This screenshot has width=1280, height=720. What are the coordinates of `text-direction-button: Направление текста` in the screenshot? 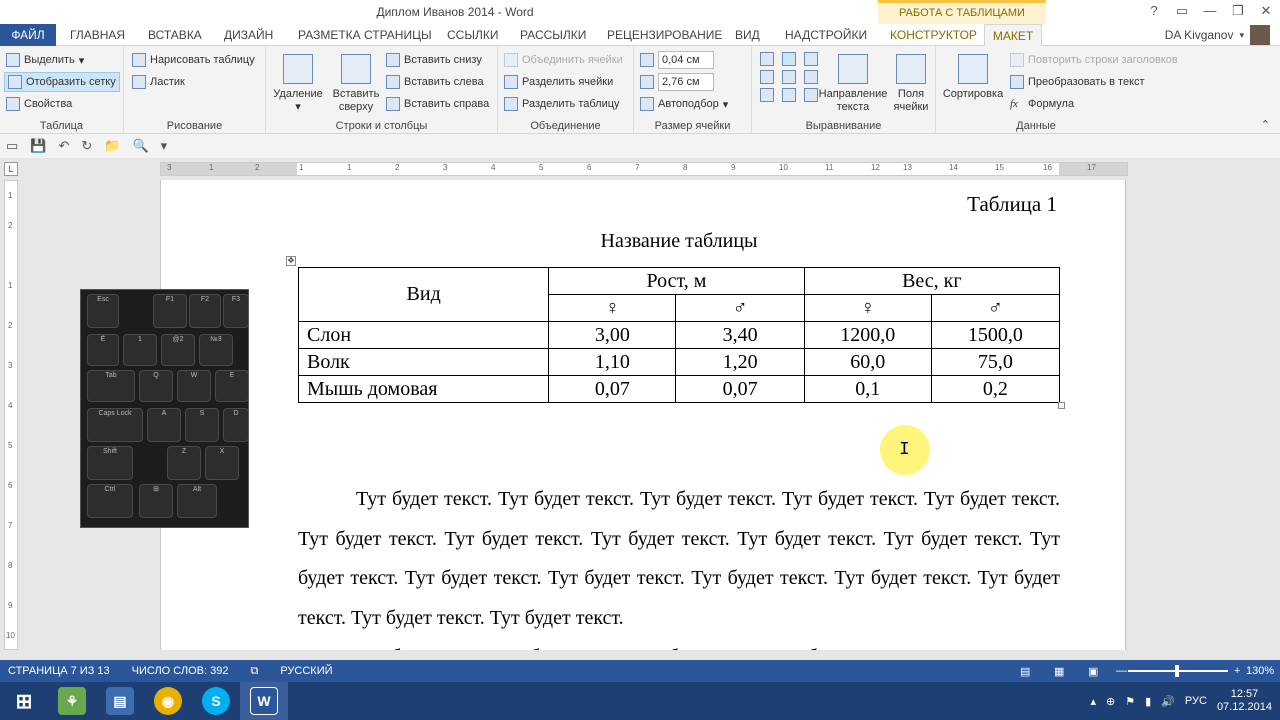 It's located at (853, 84).